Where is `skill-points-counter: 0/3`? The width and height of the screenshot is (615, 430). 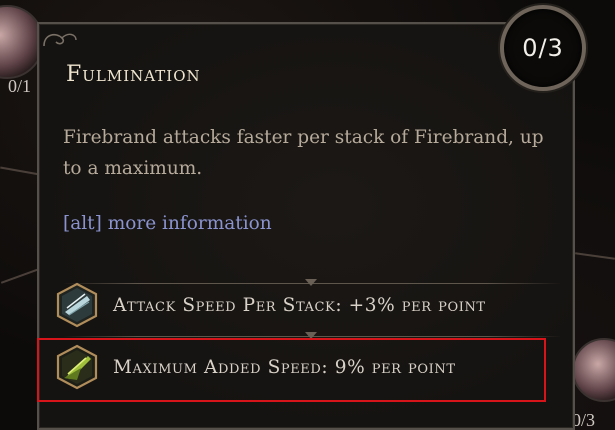
skill-points-counter: 0/3 is located at coordinates (543, 48).